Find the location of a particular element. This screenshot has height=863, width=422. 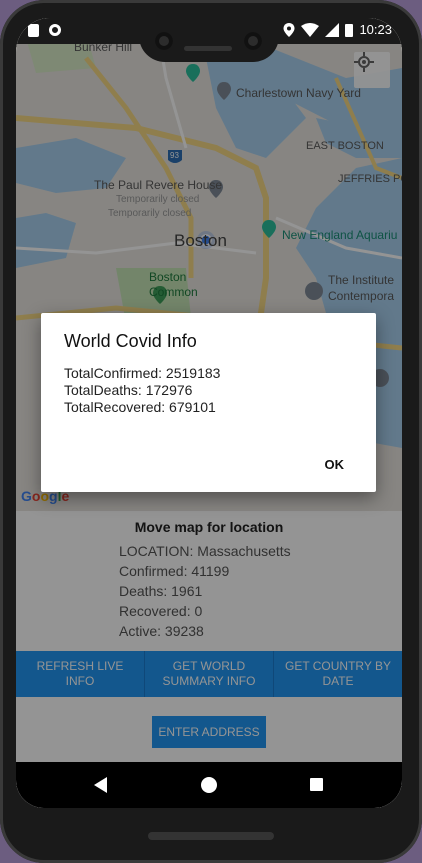

total-deaths-text: TotalDeaths: 172976 is located at coordinates (128, 390).